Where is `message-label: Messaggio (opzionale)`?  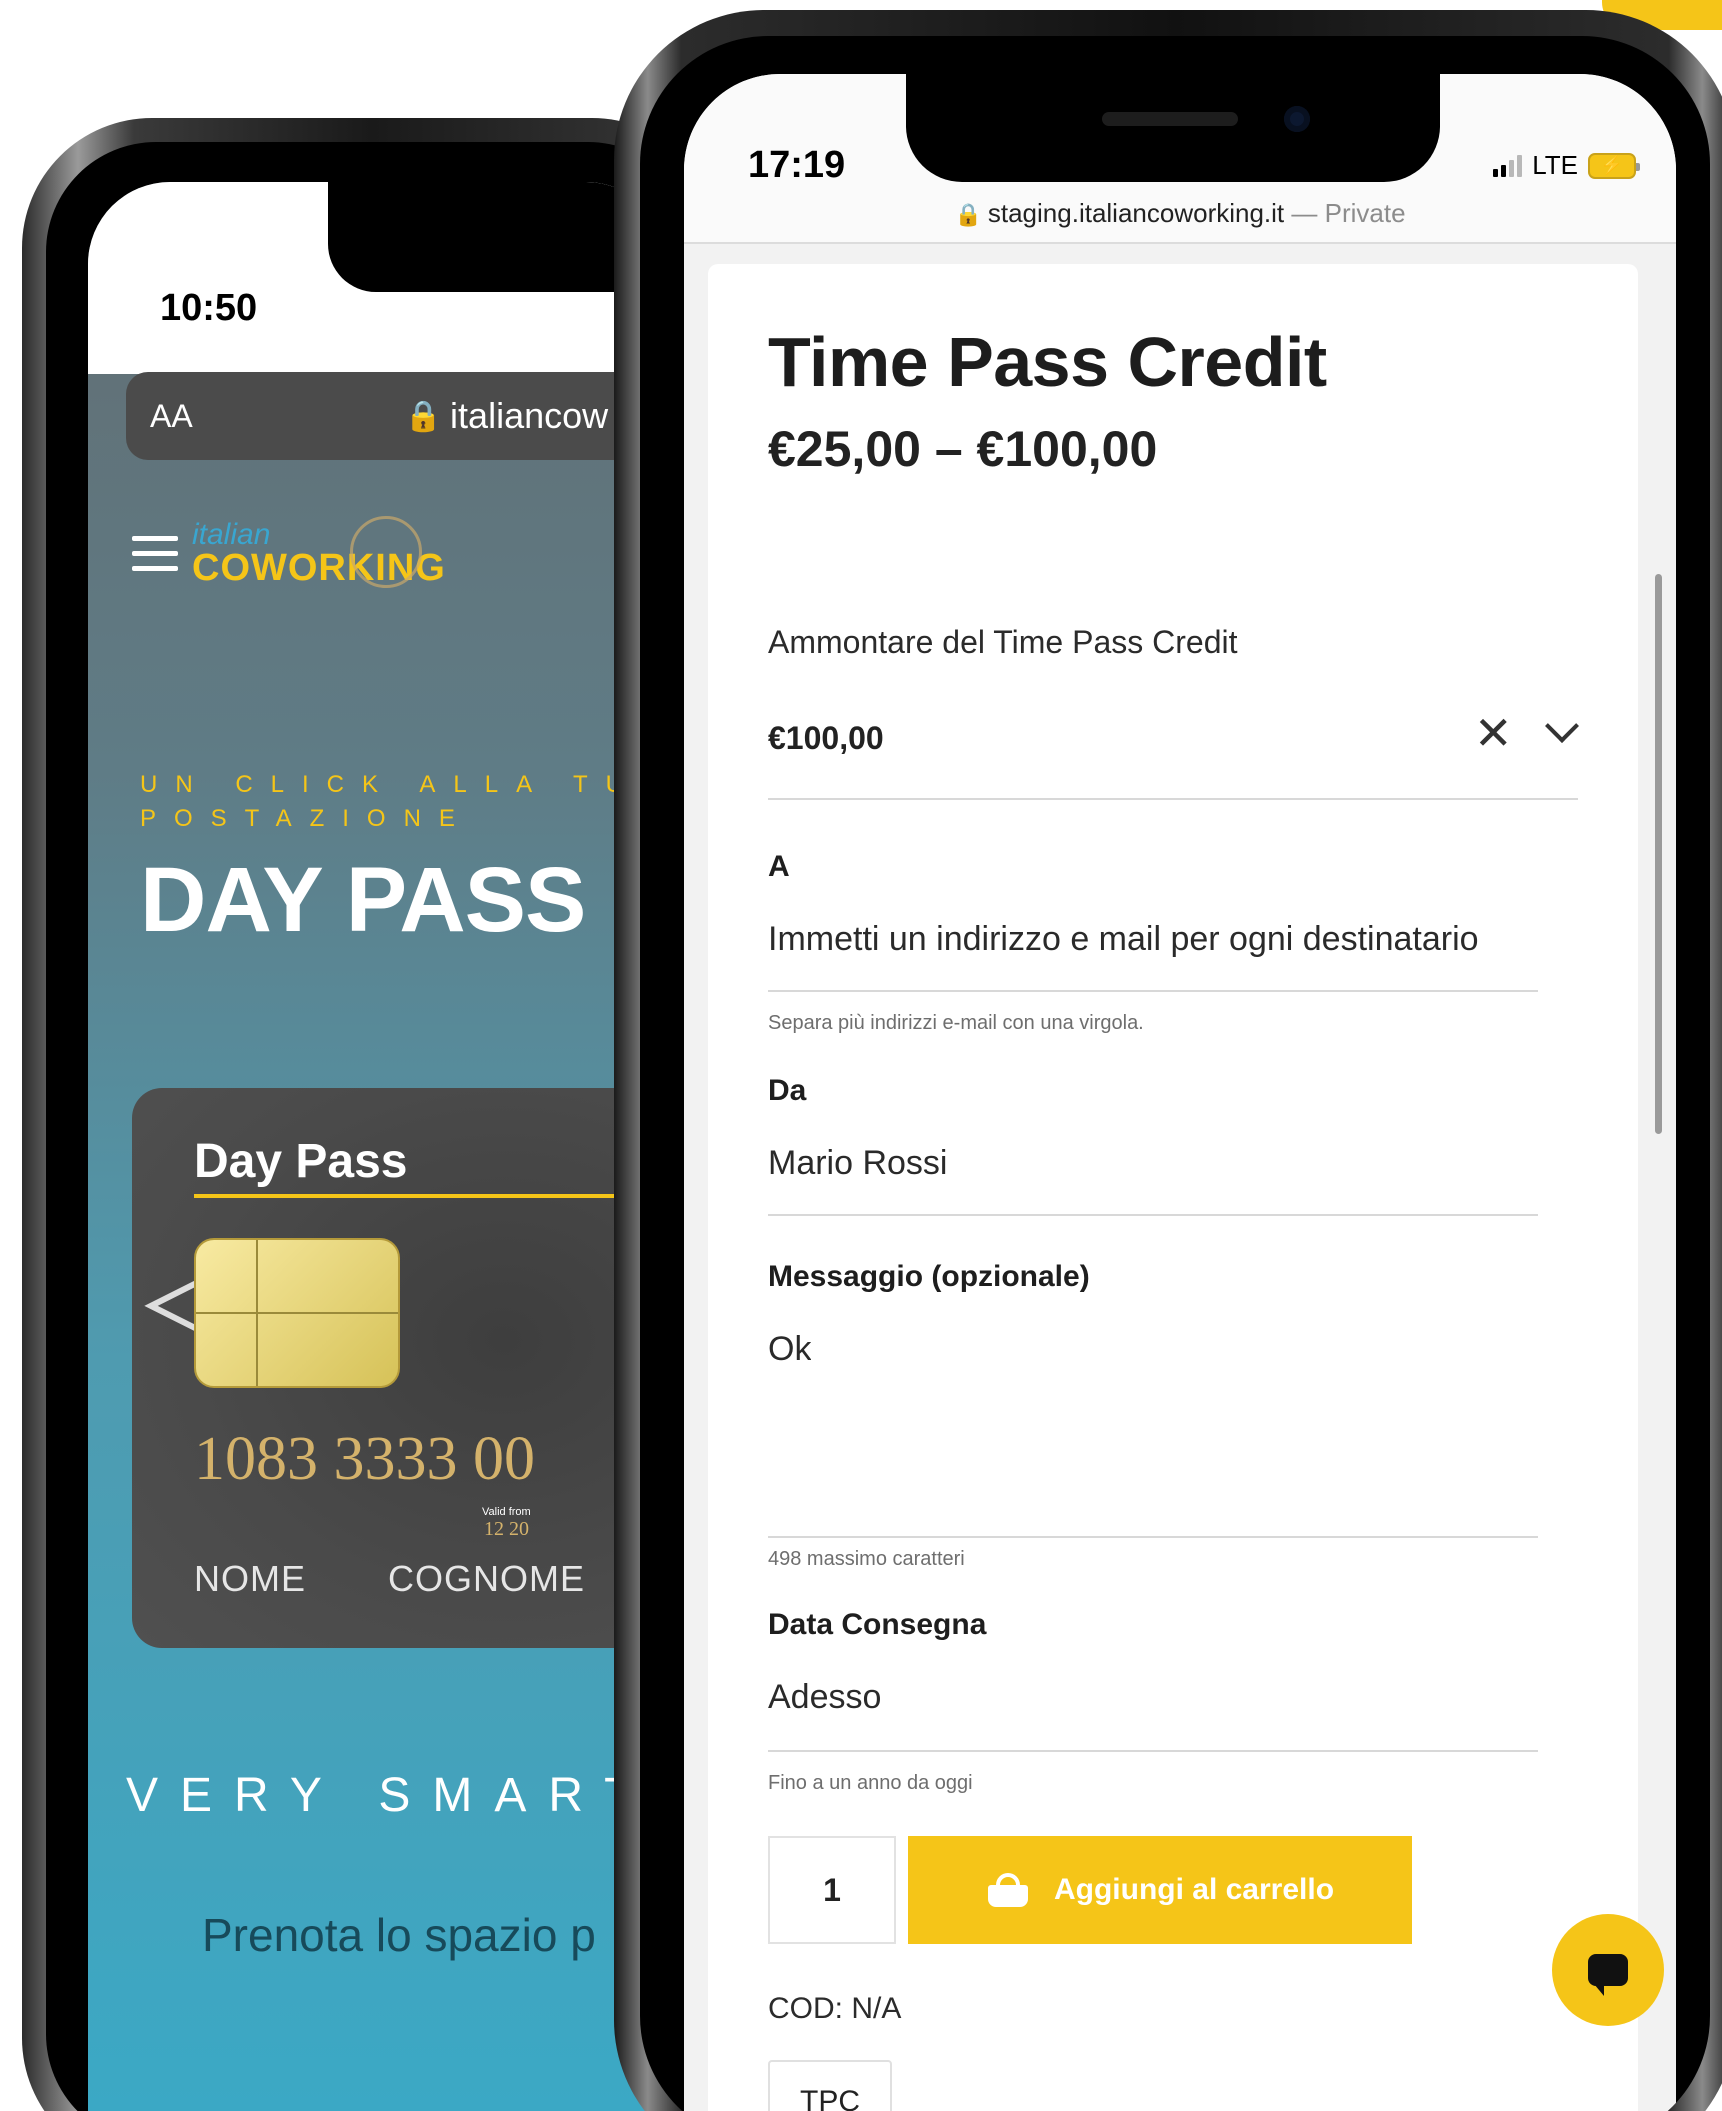 message-label: Messaggio (opzionale) is located at coordinates (929, 1276).